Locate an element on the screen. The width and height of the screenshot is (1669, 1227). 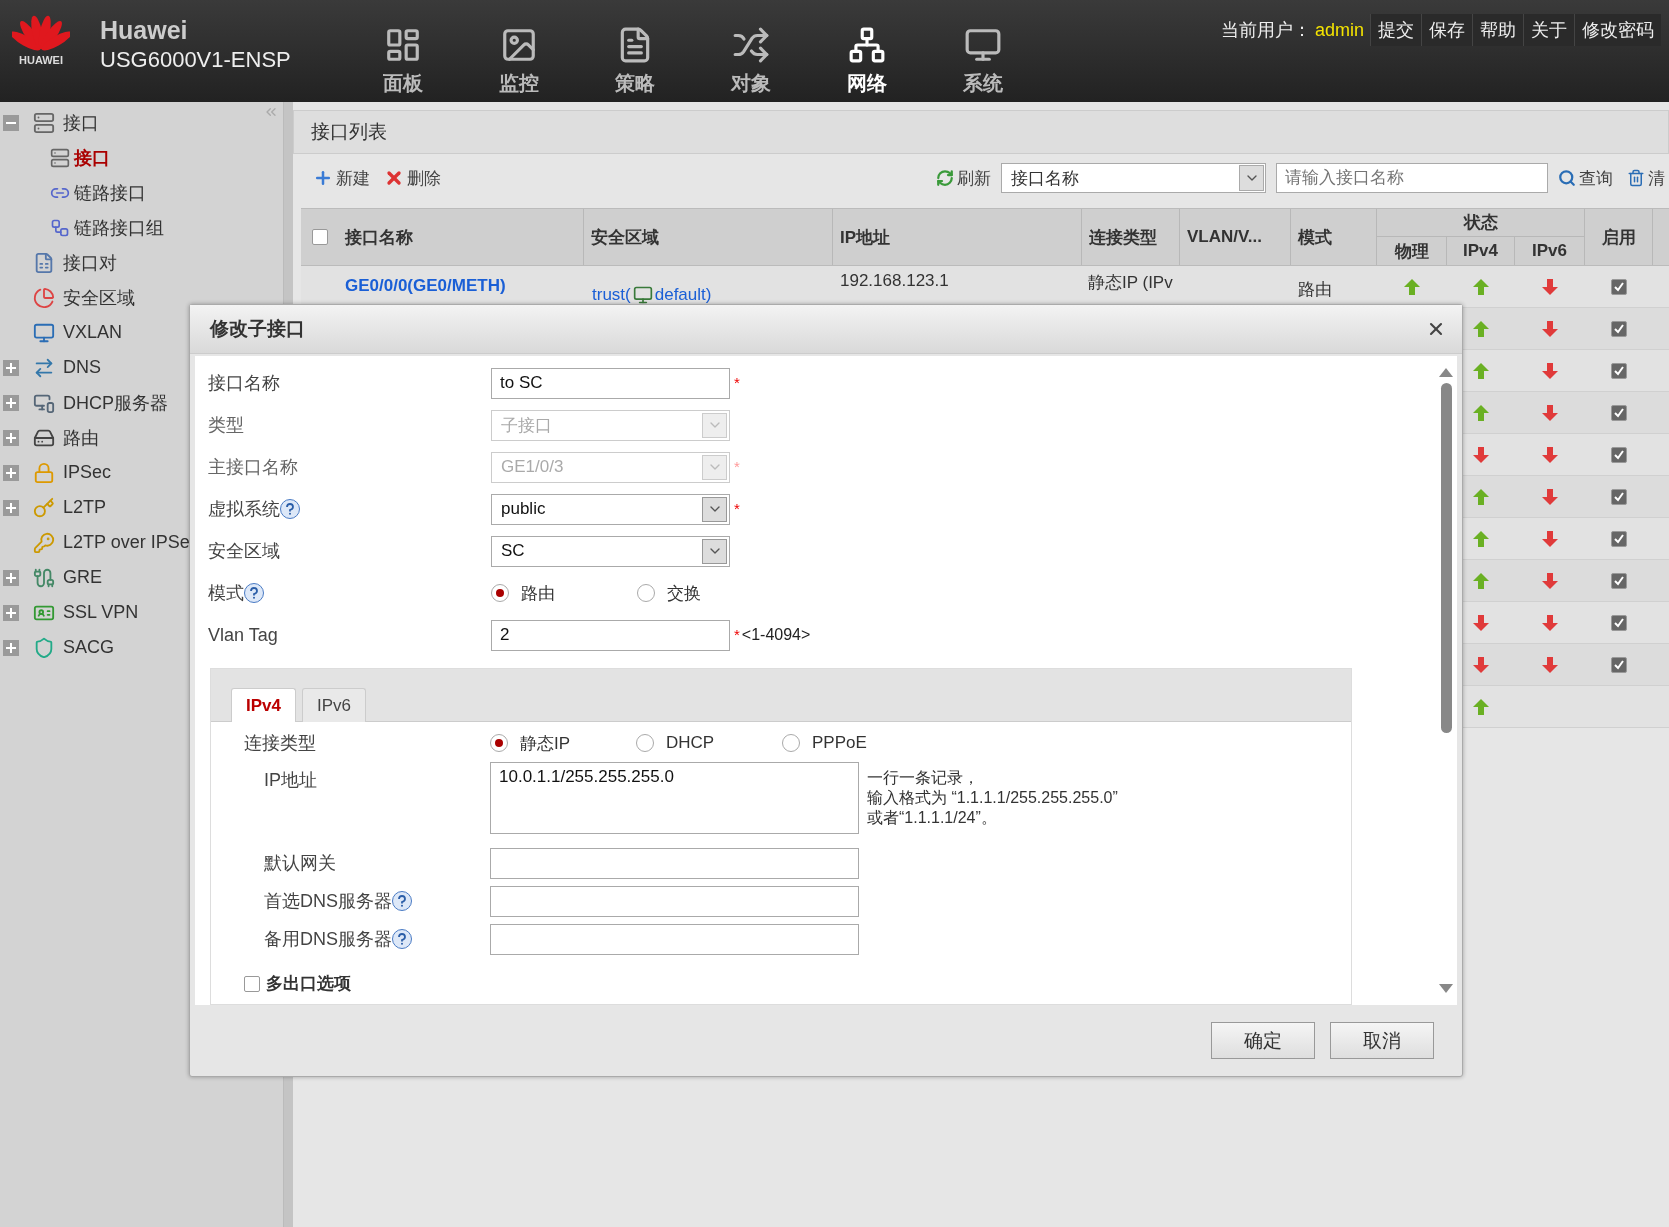
tree-item: GRE is located at coordinates (82, 577).